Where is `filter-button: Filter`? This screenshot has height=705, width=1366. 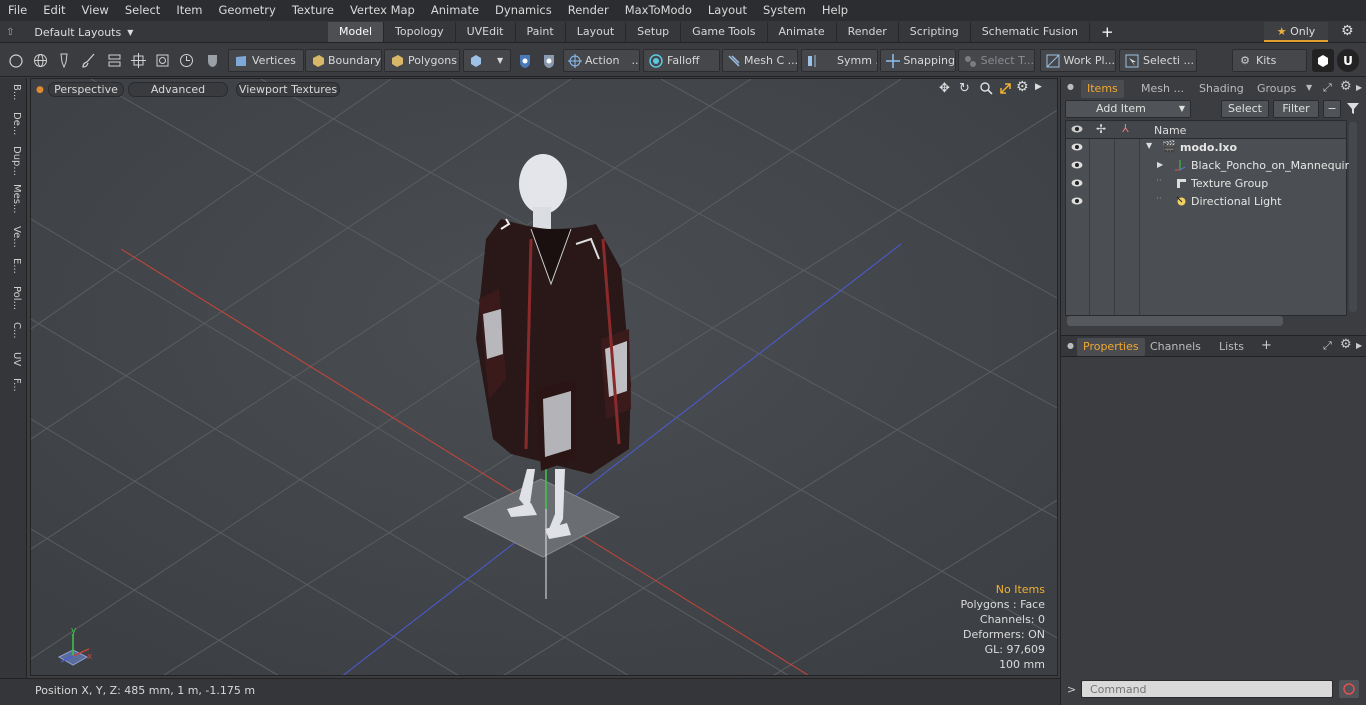 filter-button: Filter is located at coordinates (1296, 109).